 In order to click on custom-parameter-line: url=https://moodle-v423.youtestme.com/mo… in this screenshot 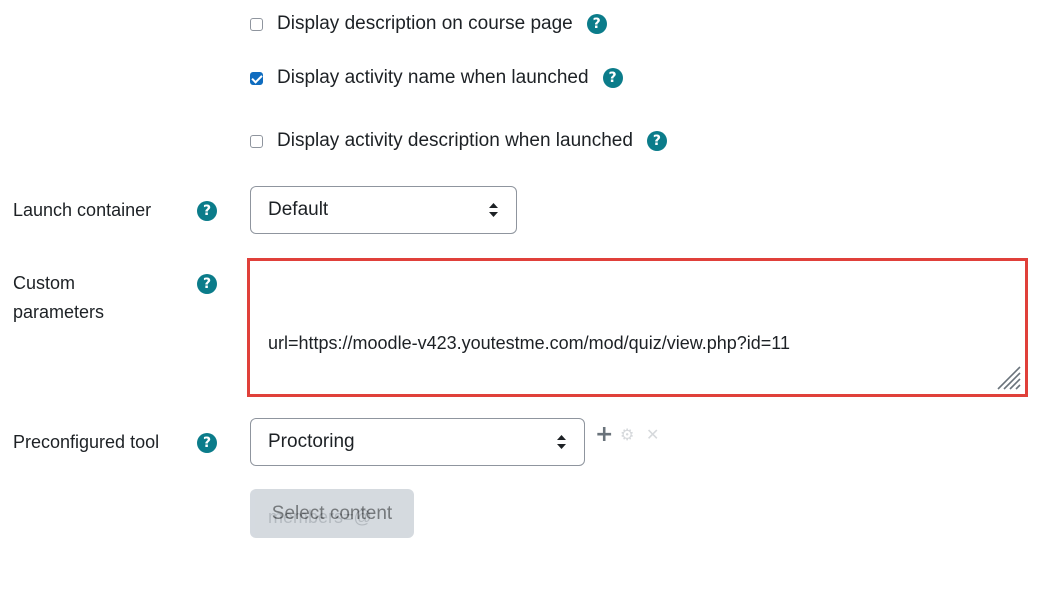, I will do `click(529, 343)`.